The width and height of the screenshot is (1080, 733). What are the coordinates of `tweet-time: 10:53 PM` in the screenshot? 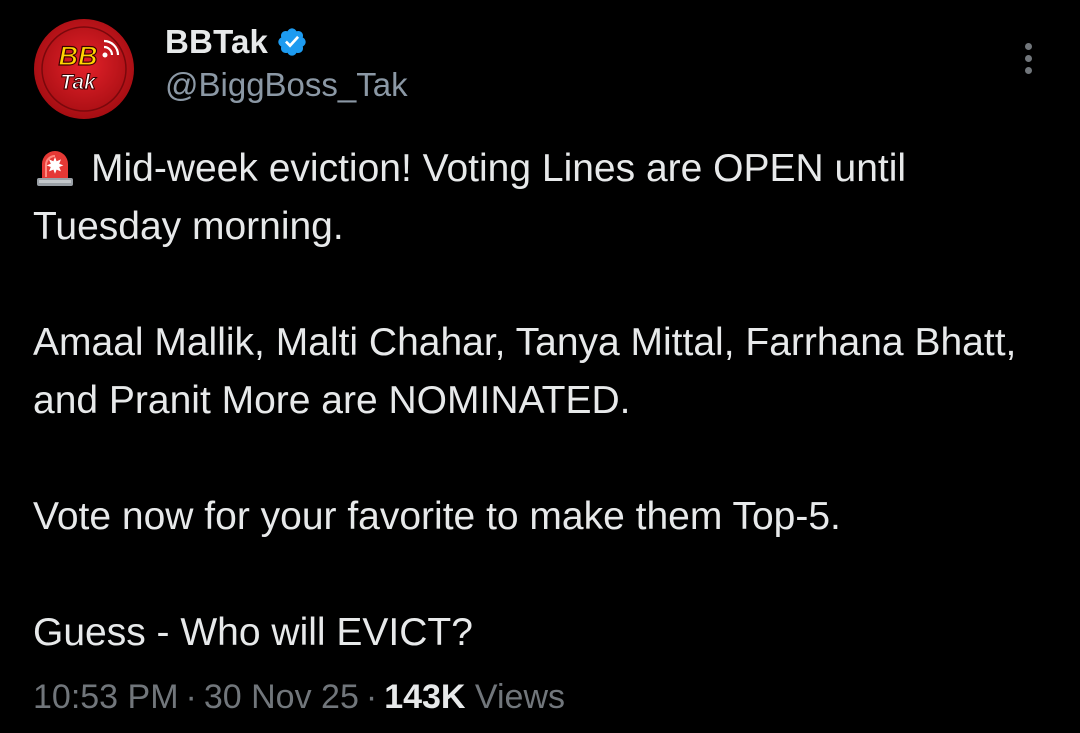 It's located at (106, 697).